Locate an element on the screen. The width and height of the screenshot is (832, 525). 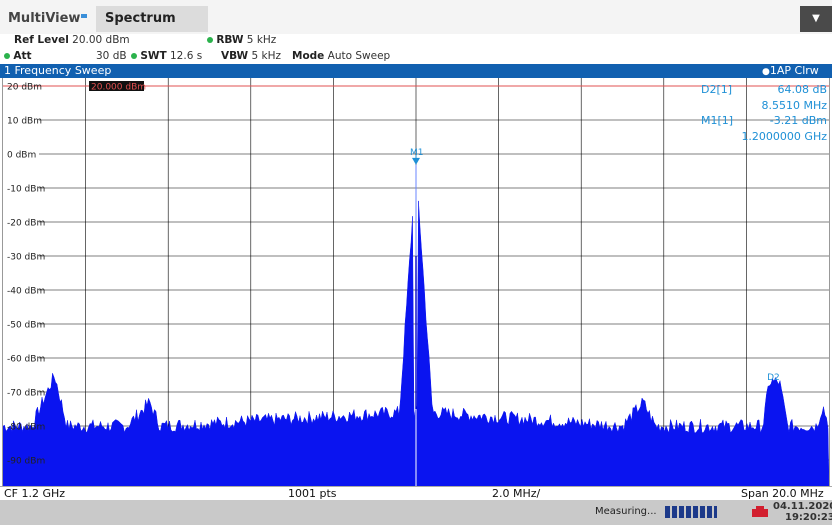
ref-level-label: Ref Level is located at coordinates (41, 40).